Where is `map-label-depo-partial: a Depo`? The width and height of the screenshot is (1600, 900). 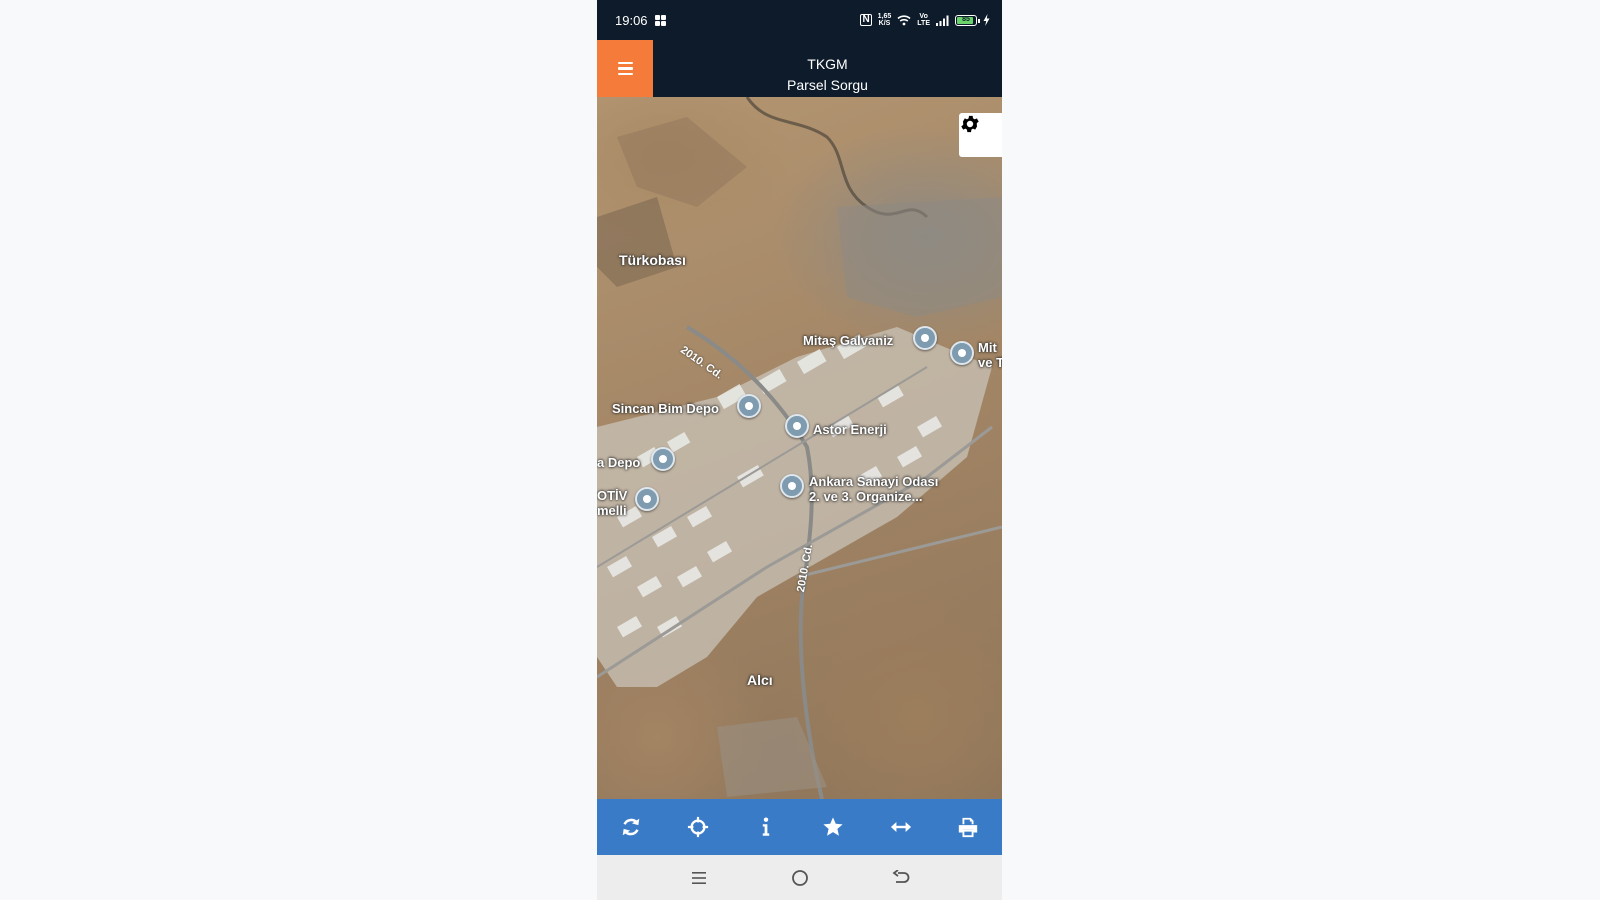
map-label-depo-partial: a Depo is located at coordinates (619, 462).